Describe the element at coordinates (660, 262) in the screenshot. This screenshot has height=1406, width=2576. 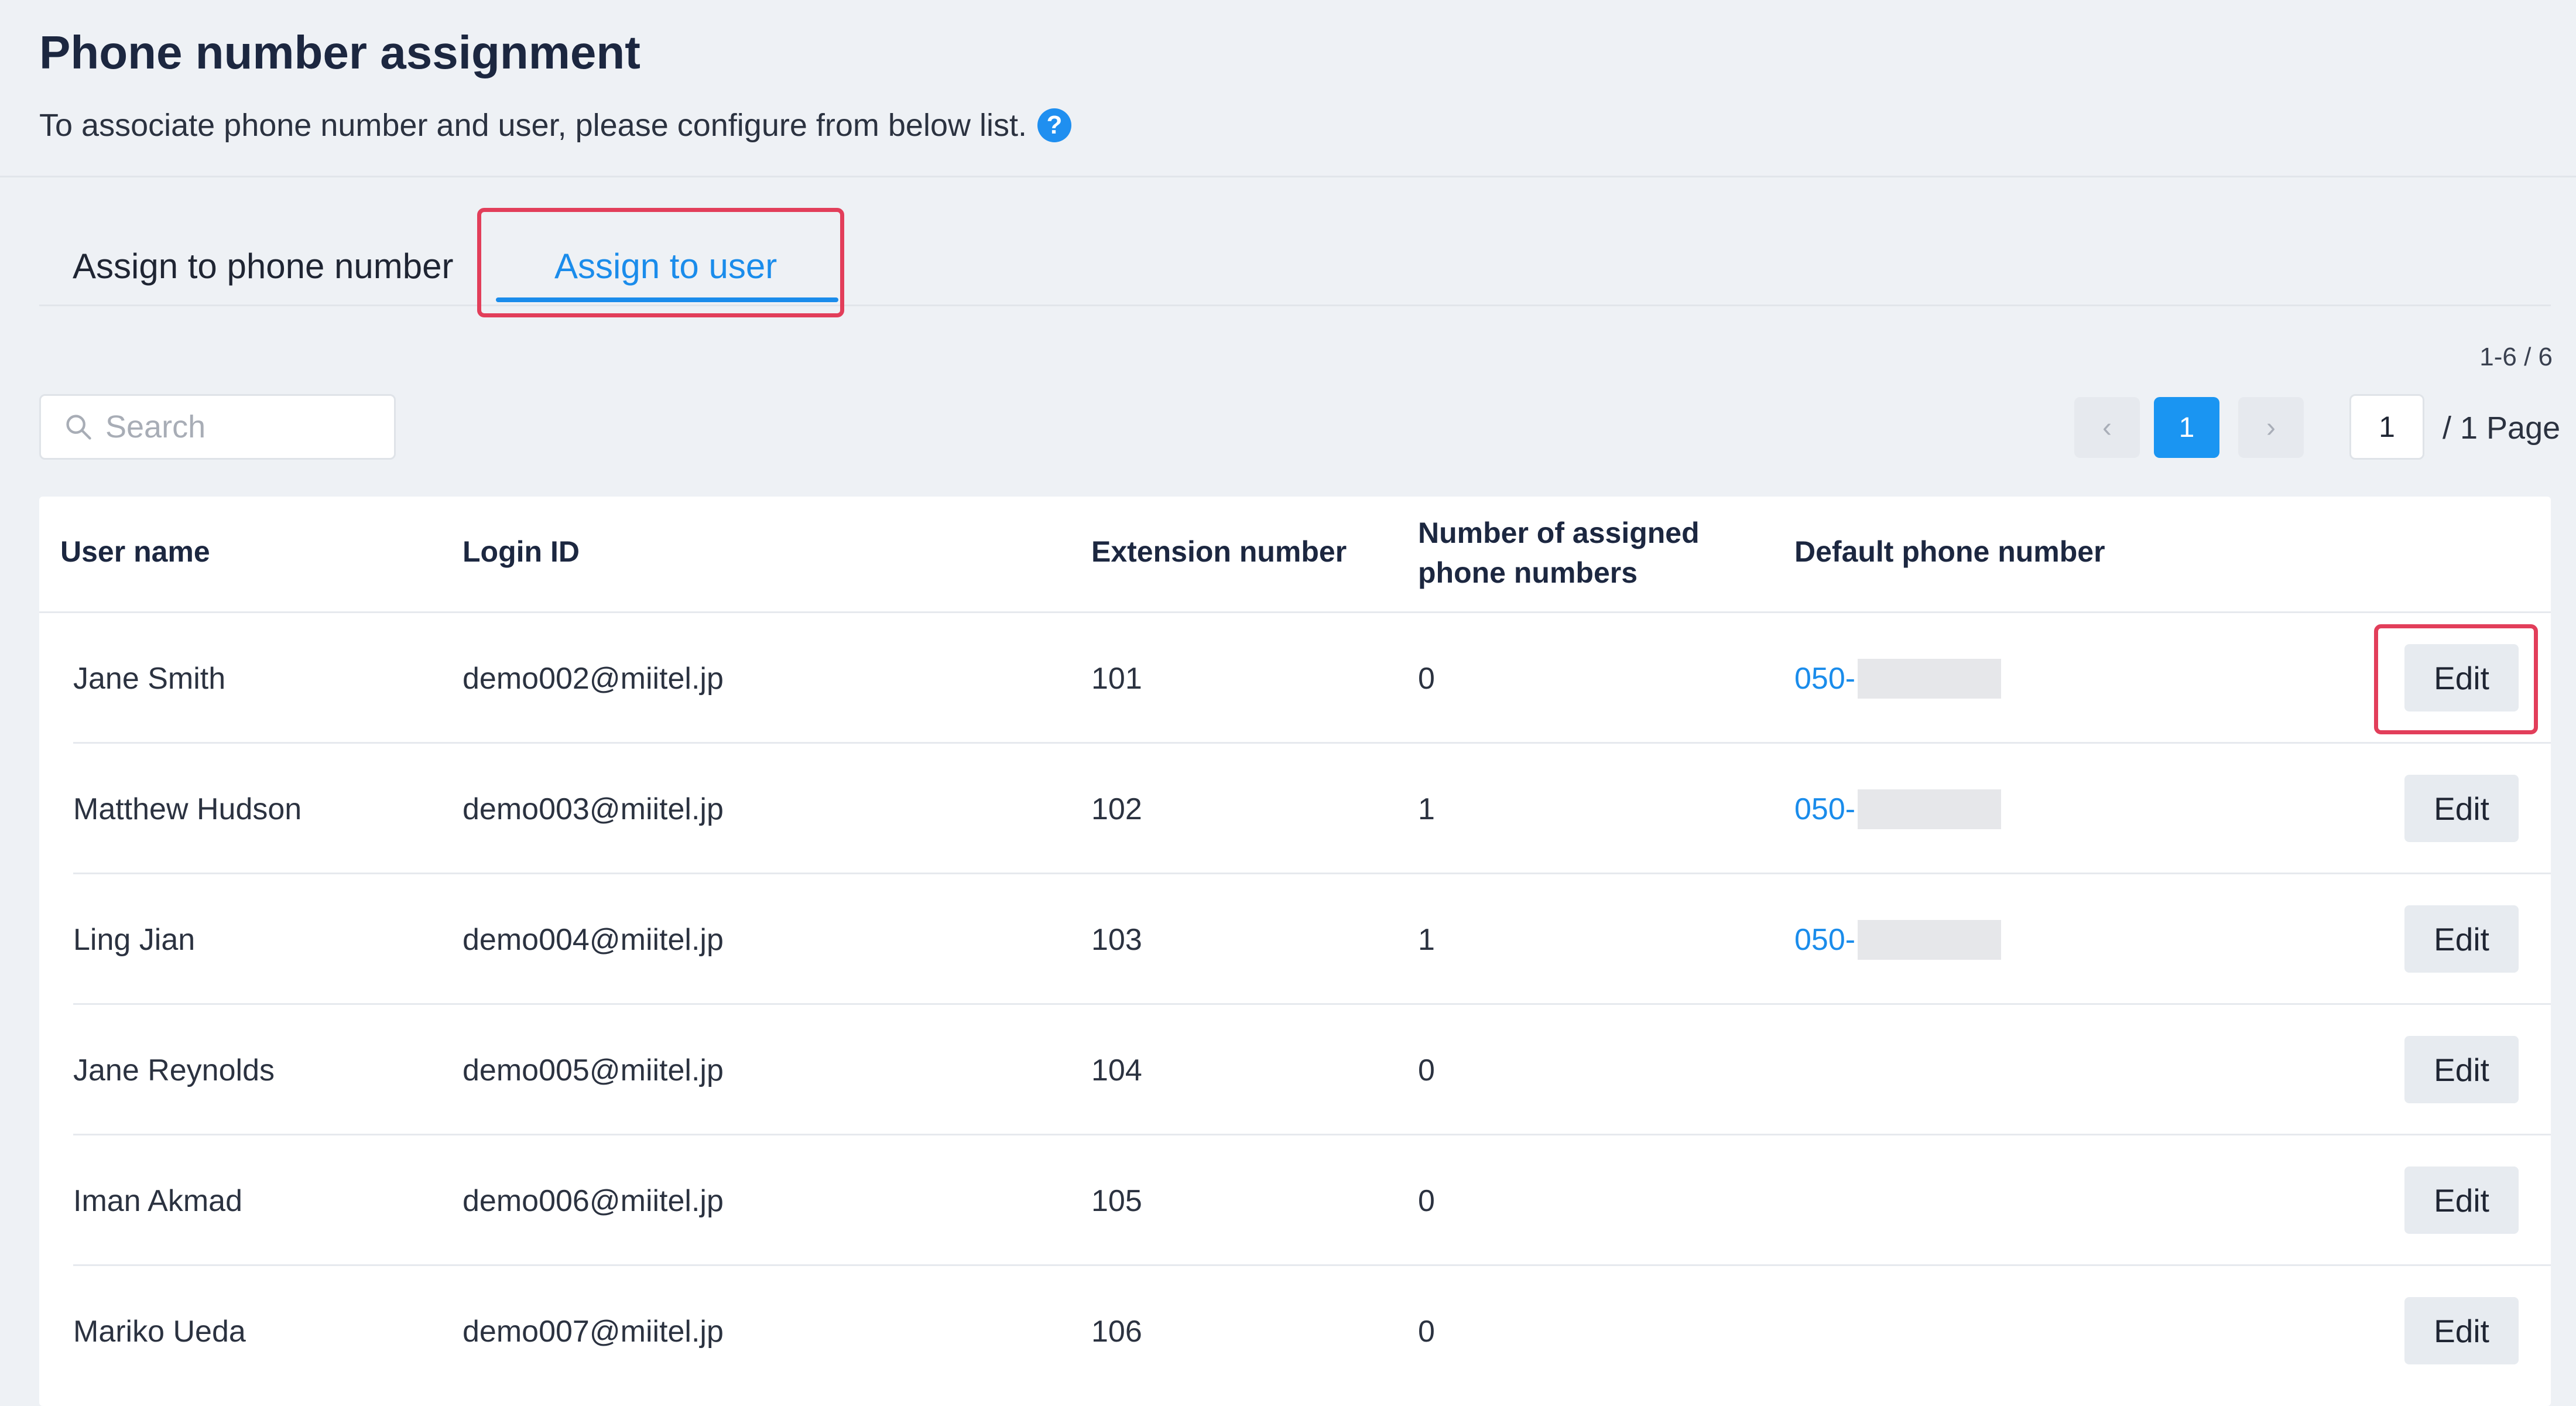
I see `highlight-box-tab` at that location.